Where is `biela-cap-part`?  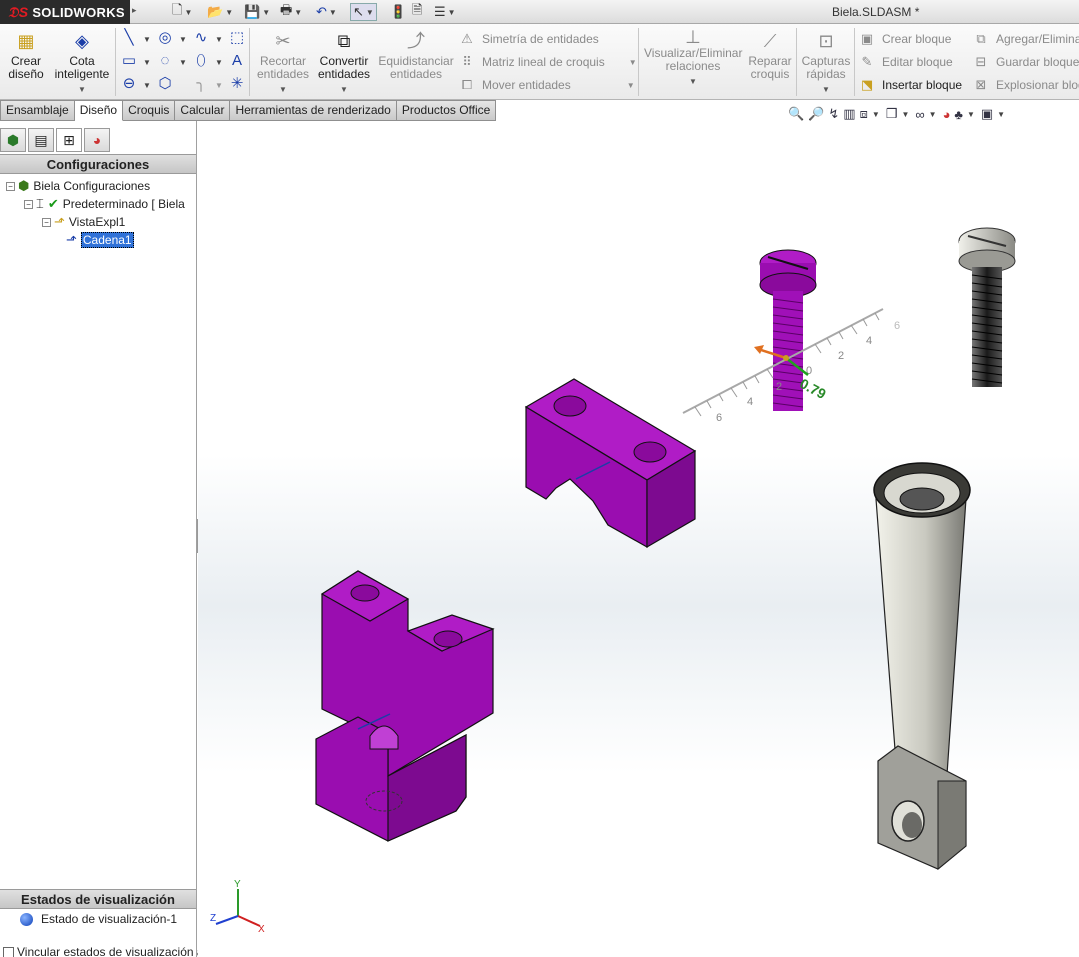 biela-cap-part is located at coordinates (610, 463).